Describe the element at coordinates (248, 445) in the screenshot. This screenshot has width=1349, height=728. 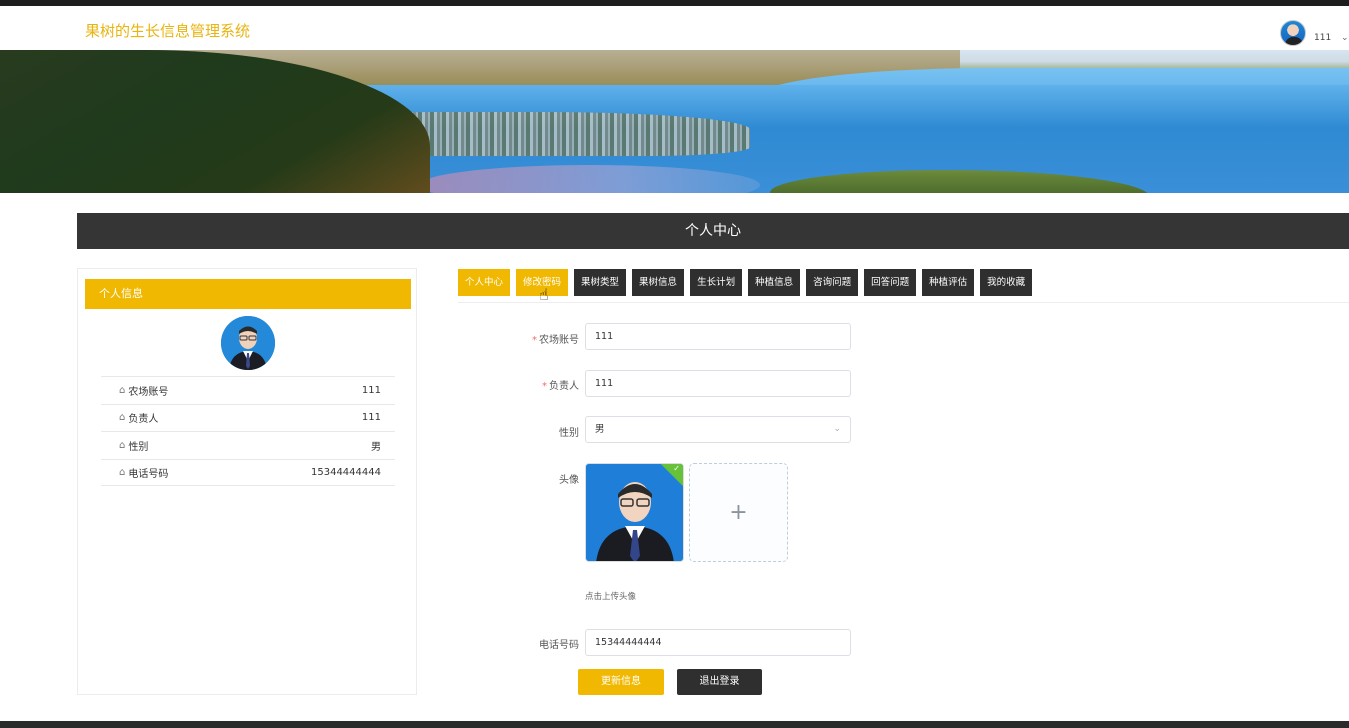
I see `list-item: ⌂ 性别 男` at that location.